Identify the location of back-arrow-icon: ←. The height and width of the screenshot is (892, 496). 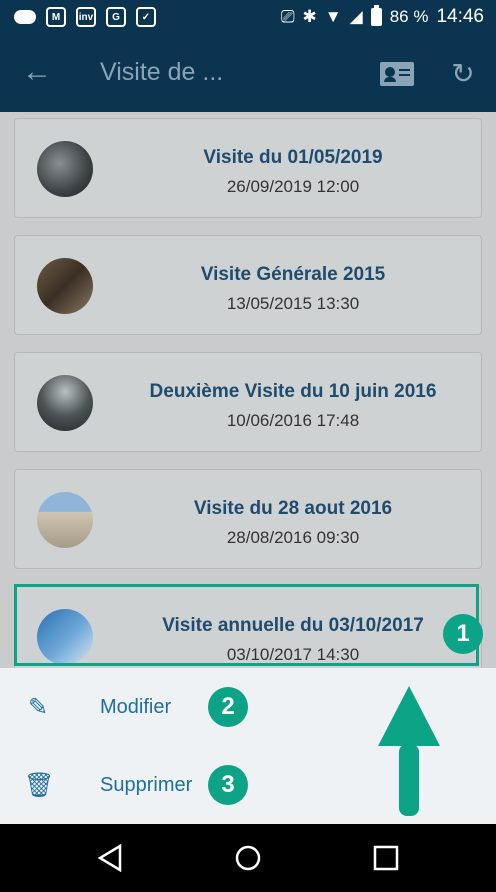
(38, 72).